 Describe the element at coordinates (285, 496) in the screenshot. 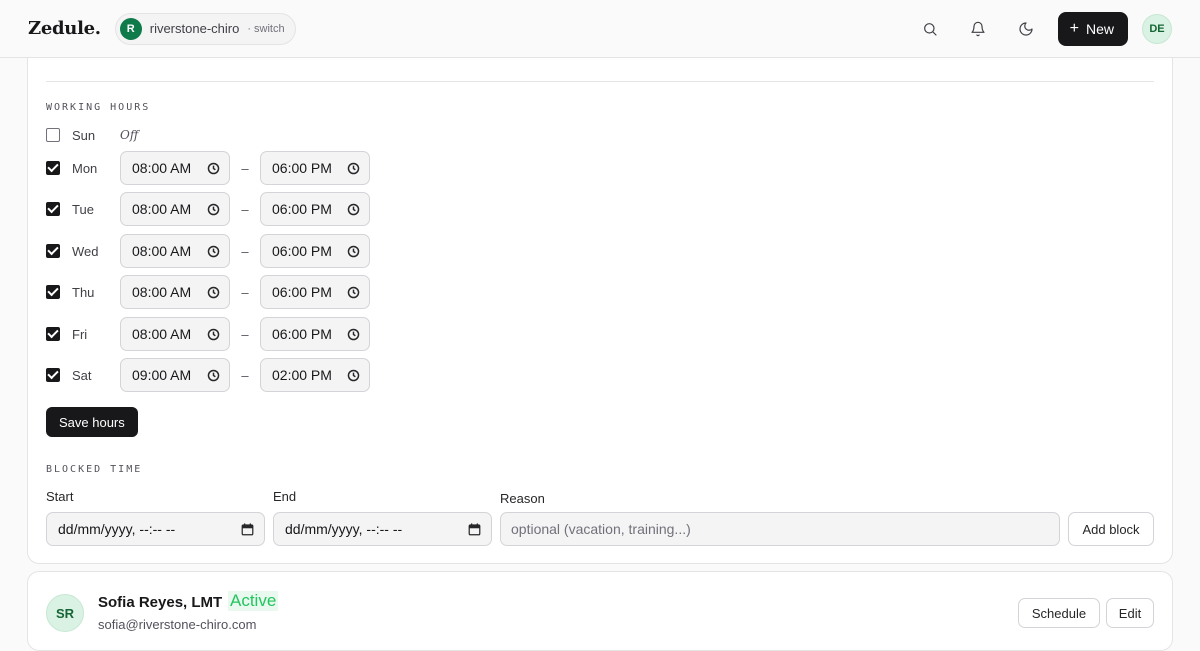

I see `end-label: End` at that location.